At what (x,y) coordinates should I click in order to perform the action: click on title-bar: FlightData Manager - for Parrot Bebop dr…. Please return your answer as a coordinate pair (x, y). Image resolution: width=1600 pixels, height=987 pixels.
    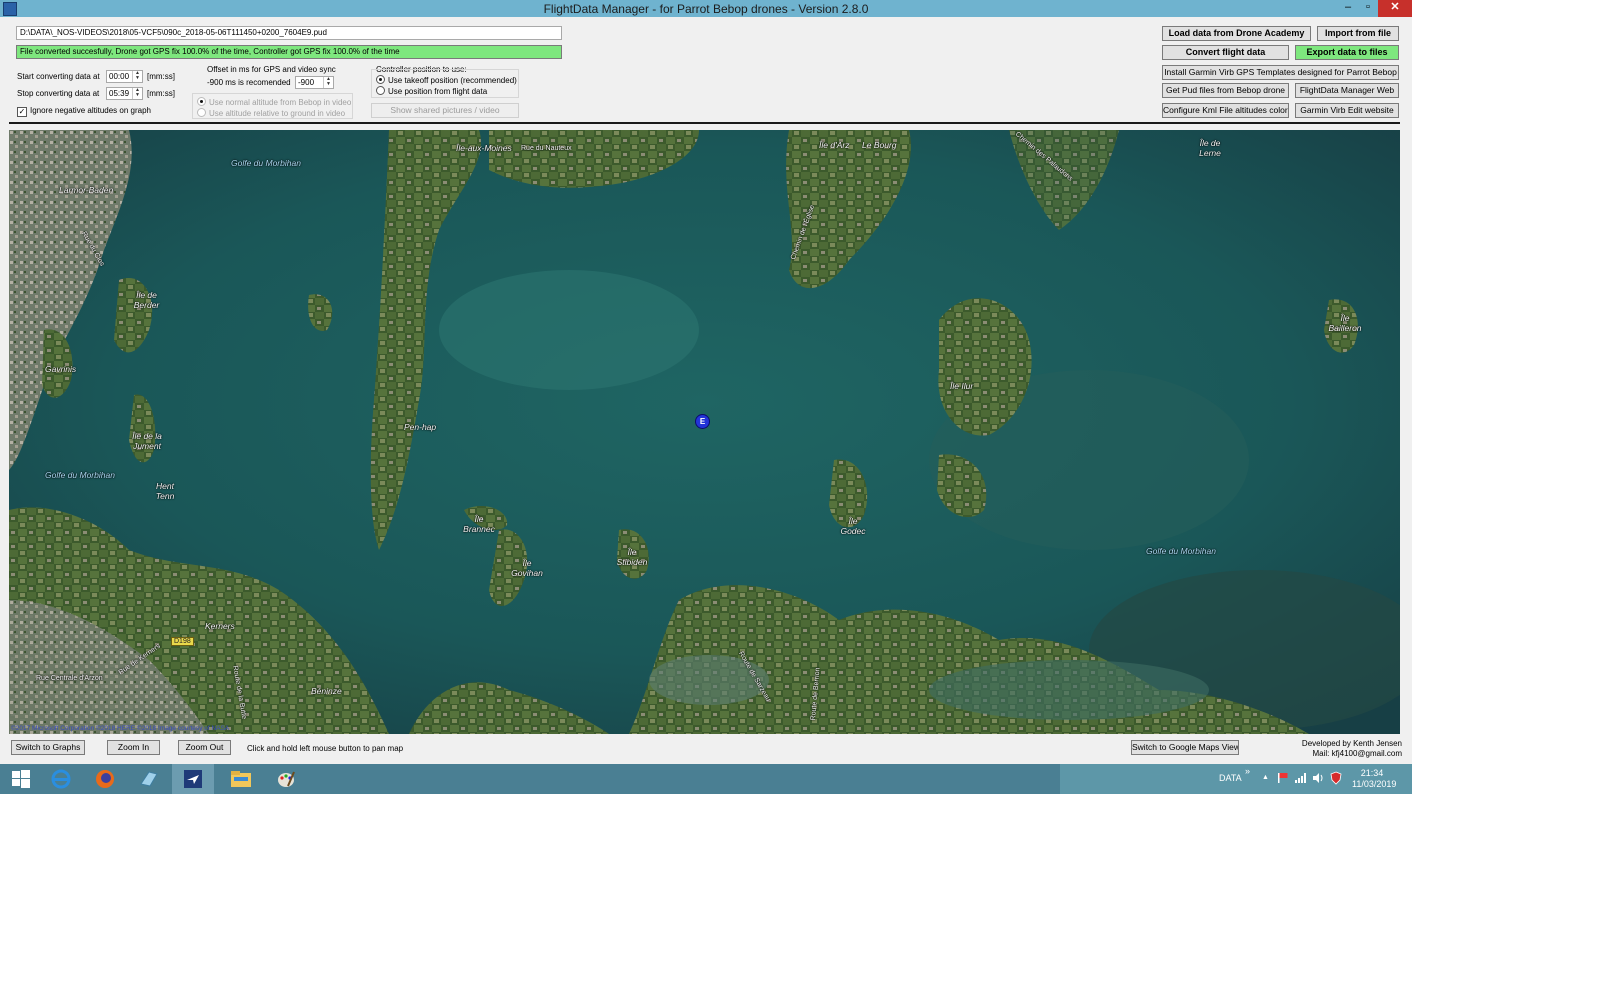
    Looking at the image, I should click on (706, 8).